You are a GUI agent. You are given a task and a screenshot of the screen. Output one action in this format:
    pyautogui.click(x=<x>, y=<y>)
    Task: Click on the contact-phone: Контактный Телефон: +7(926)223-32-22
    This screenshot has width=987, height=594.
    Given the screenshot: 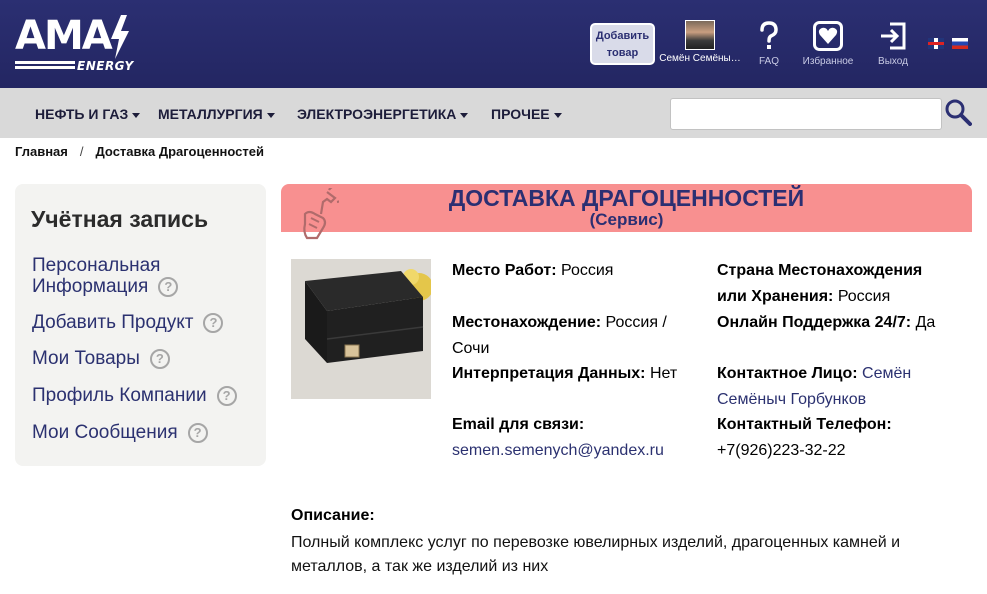 What is the action you would take?
    pyautogui.click(x=804, y=438)
    